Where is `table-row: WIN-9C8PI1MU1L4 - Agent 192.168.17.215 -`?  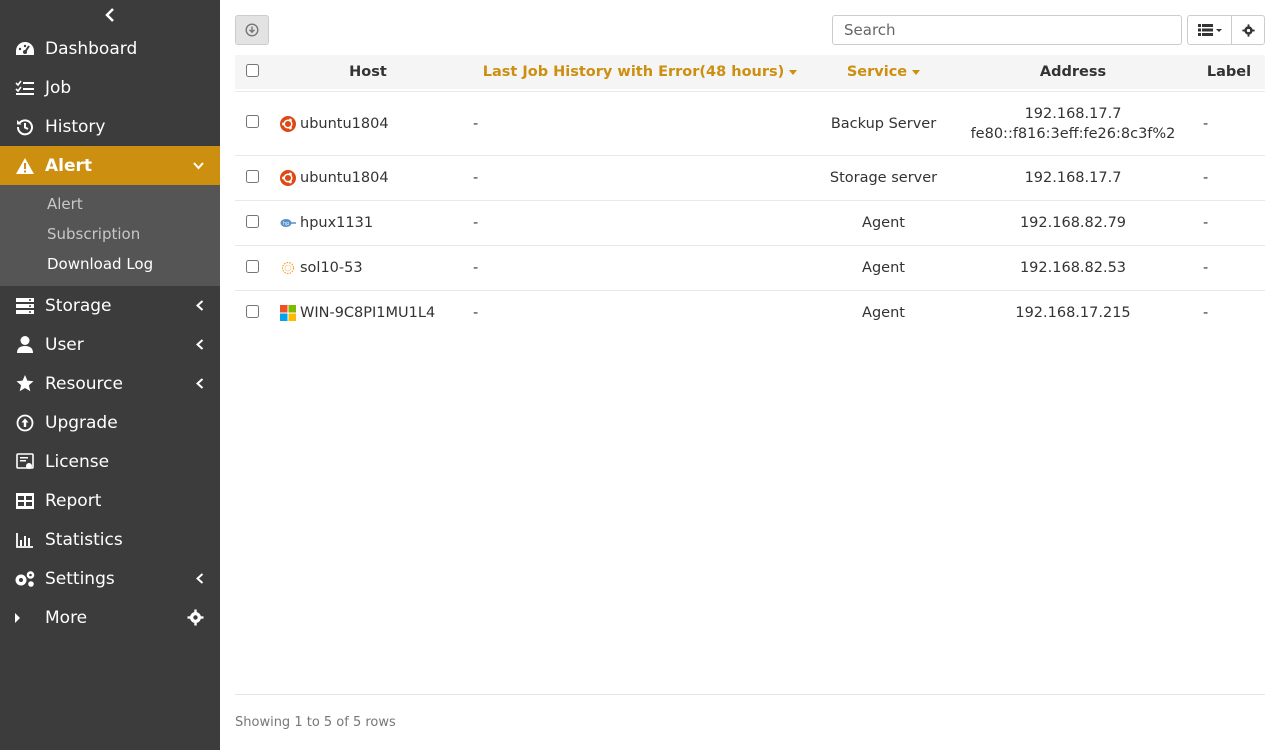 table-row: WIN-9C8PI1MU1L4 - Agent 192.168.17.215 - is located at coordinates (750, 312).